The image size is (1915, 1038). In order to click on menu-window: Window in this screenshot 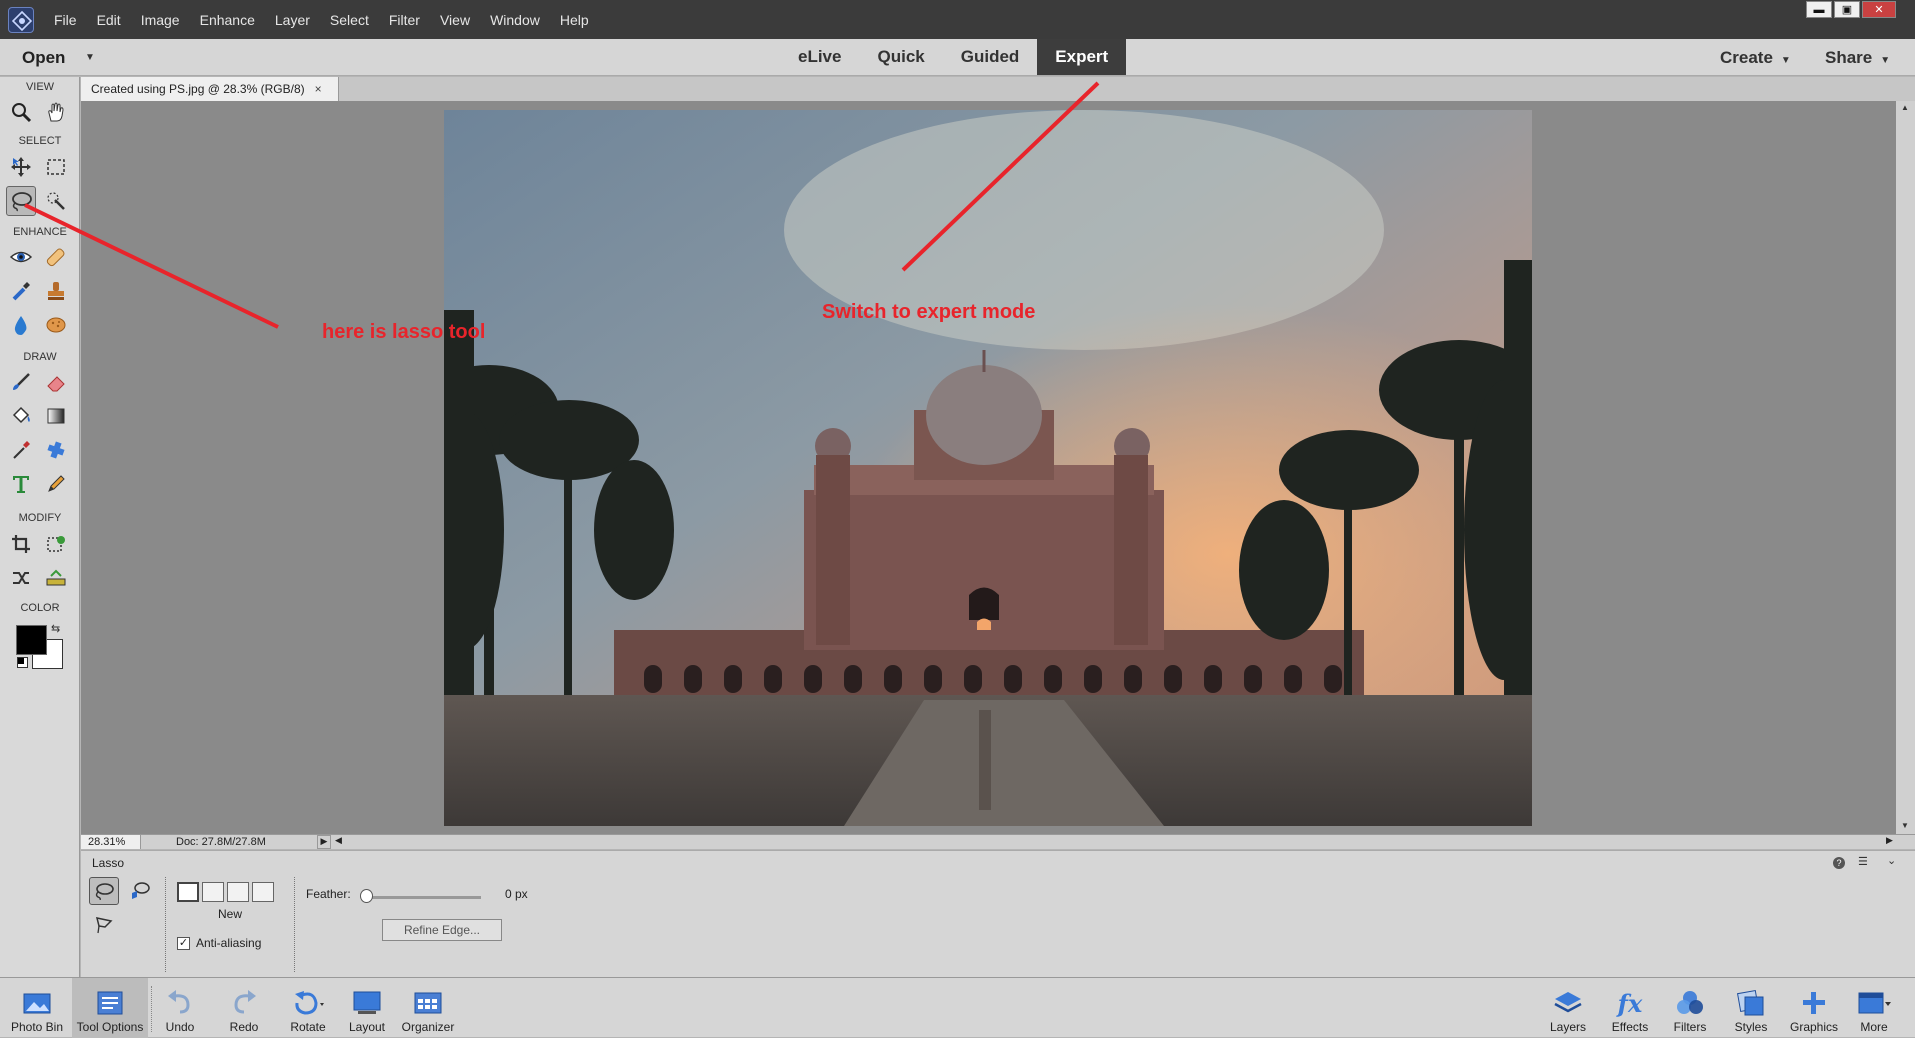, I will do `click(515, 20)`.